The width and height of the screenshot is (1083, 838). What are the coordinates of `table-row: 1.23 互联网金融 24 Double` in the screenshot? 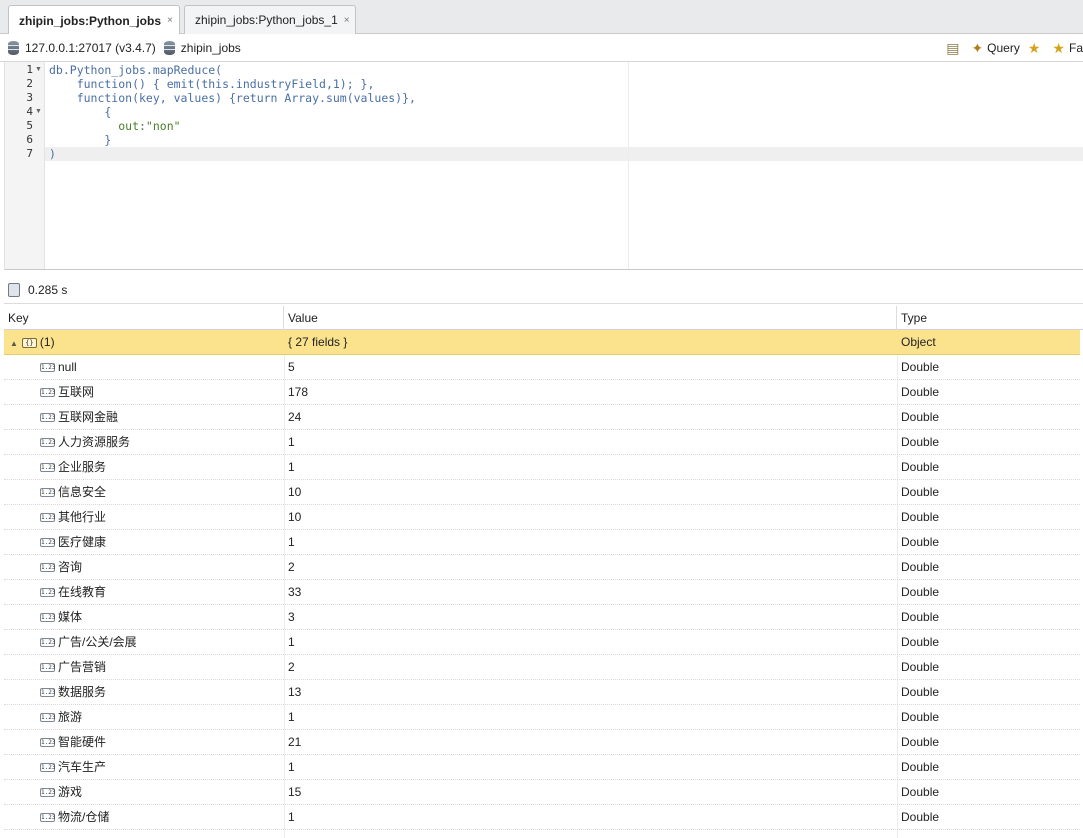 It's located at (542, 417).